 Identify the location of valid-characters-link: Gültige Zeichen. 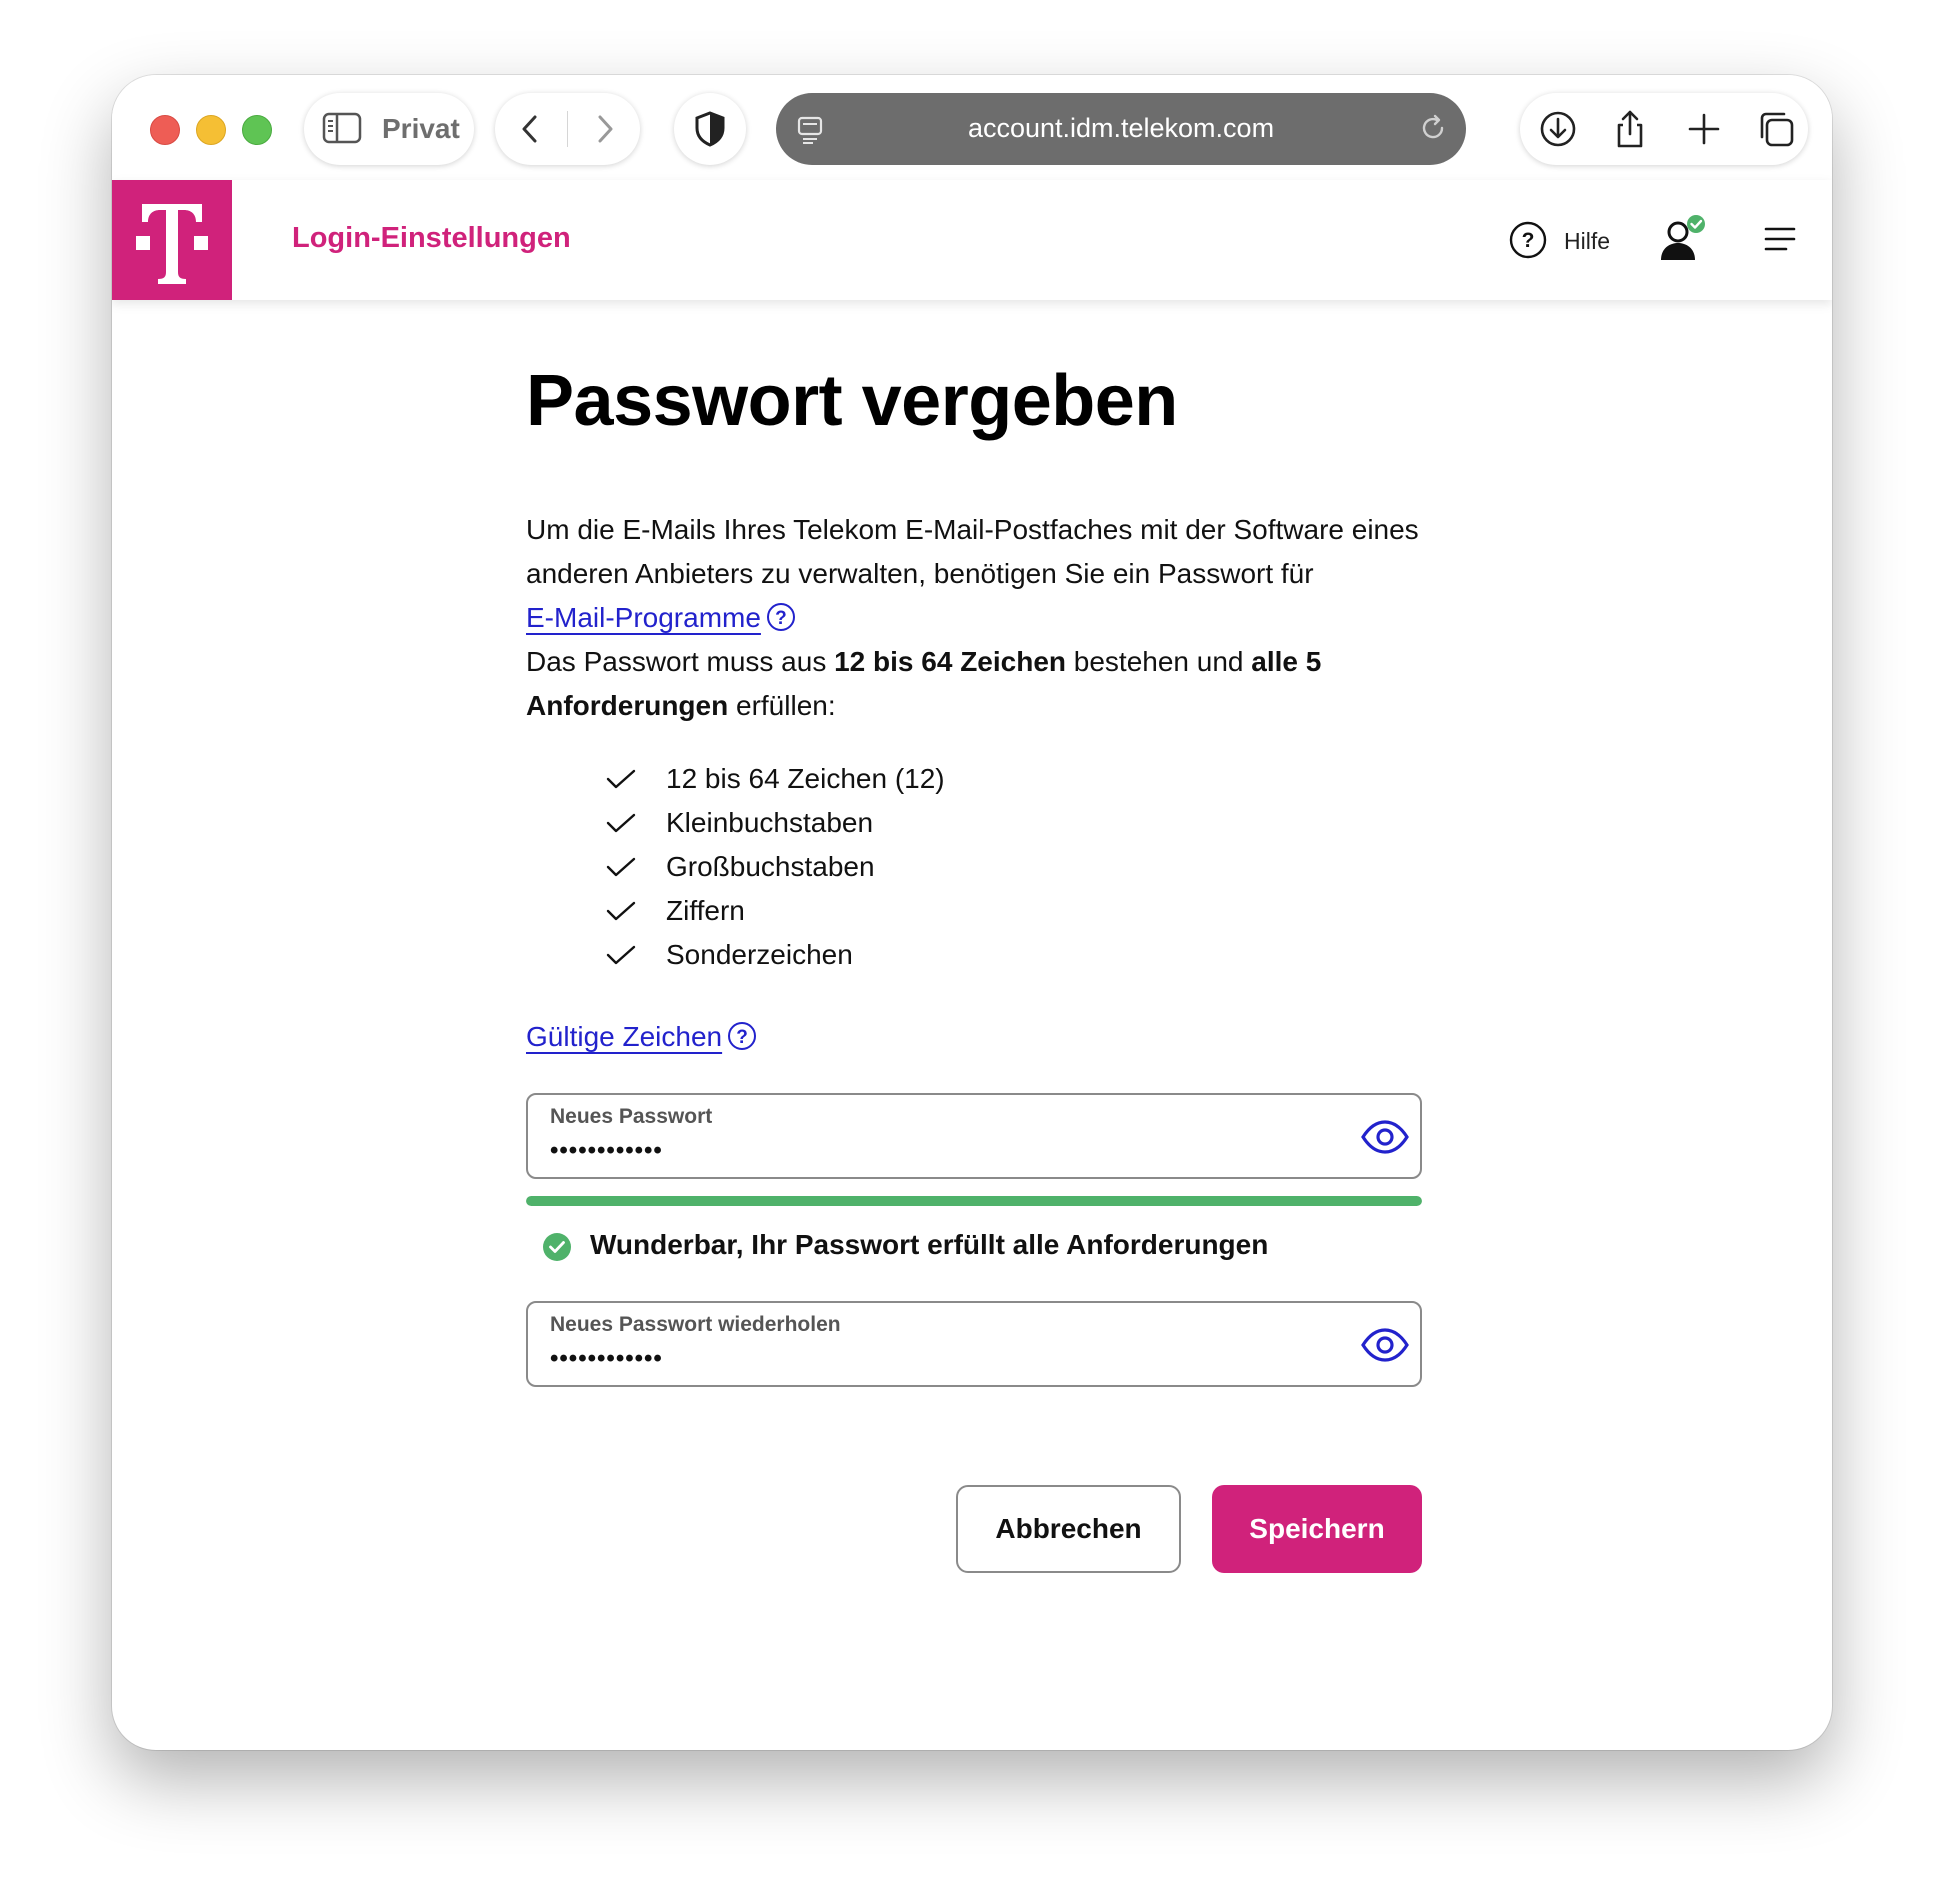
(624, 1036).